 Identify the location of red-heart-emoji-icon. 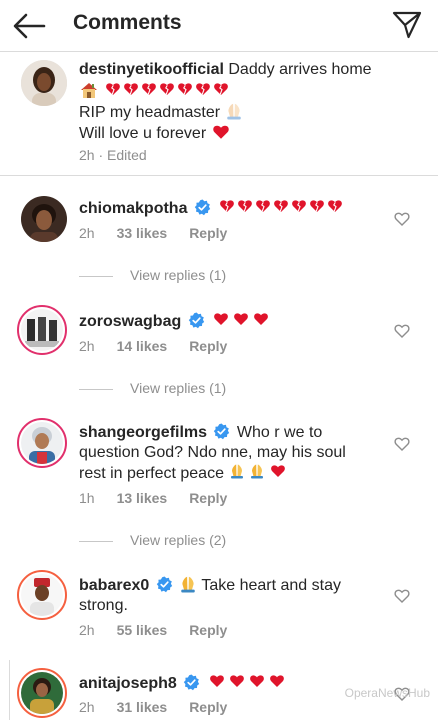
(220, 132).